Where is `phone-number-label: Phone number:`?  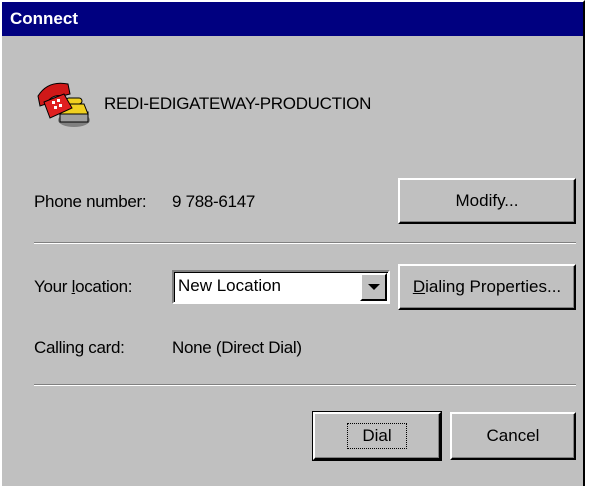 phone-number-label: Phone number: is located at coordinates (90, 201).